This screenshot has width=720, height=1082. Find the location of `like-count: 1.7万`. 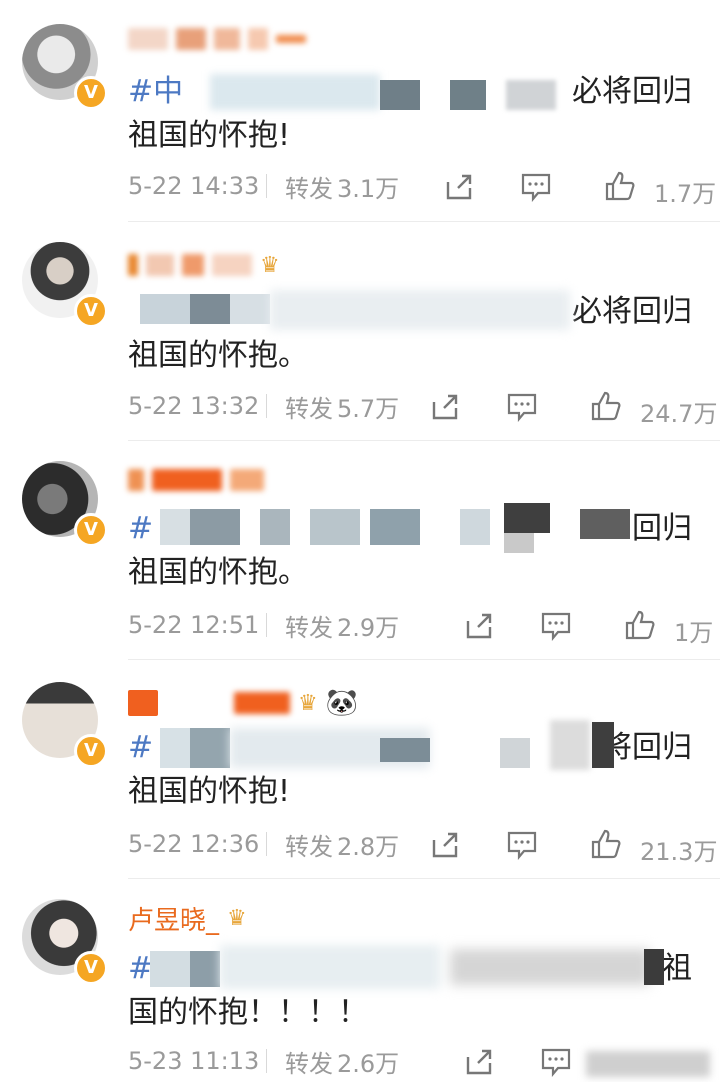

like-count: 1.7万 is located at coordinates (685, 194).